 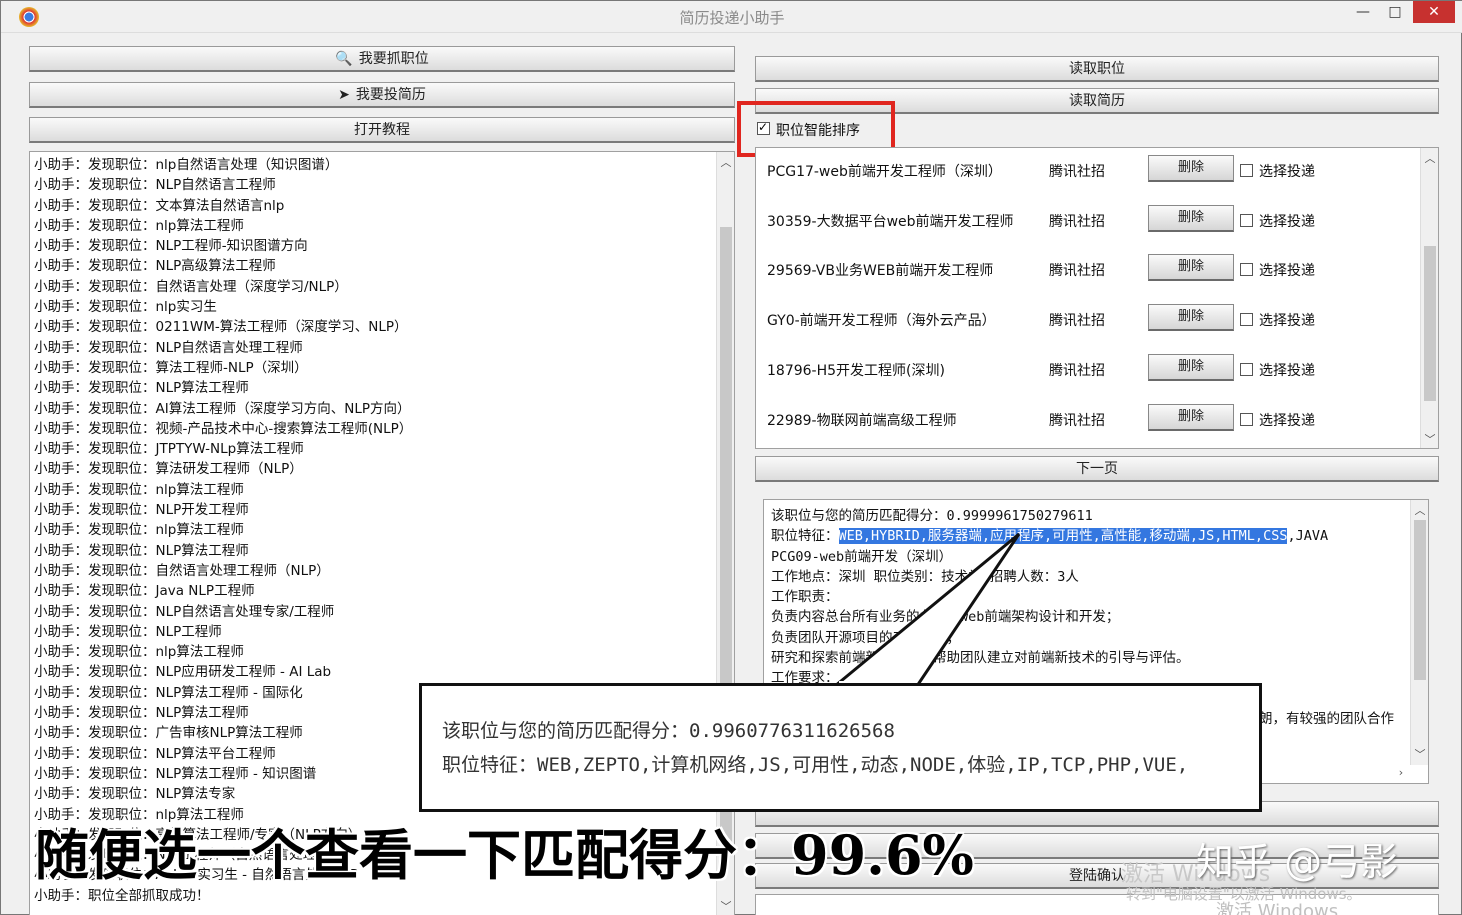 I want to click on zhihu-watermark: 知乎 @弓影, so click(x=1297, y=862).